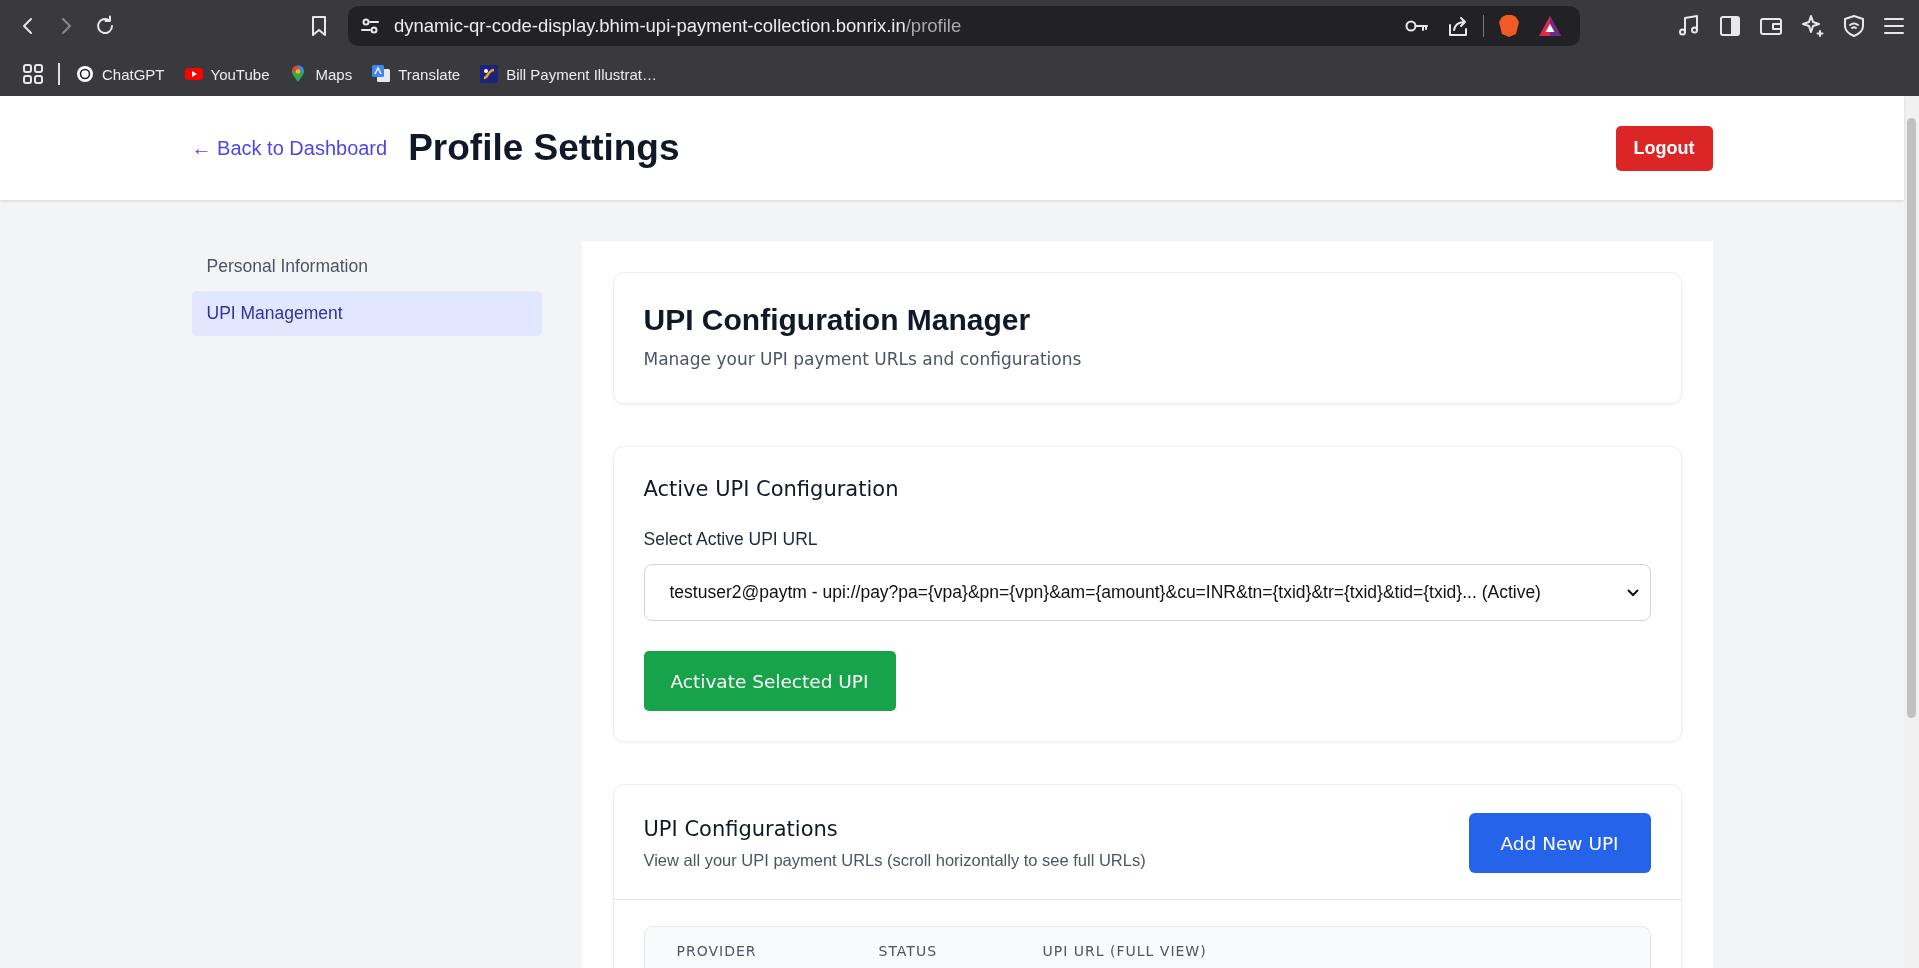  What do you see at coordinates (1632, 592) in the screenshot?
I see `chevron-down-icon` at bounding box center [1632, 592].